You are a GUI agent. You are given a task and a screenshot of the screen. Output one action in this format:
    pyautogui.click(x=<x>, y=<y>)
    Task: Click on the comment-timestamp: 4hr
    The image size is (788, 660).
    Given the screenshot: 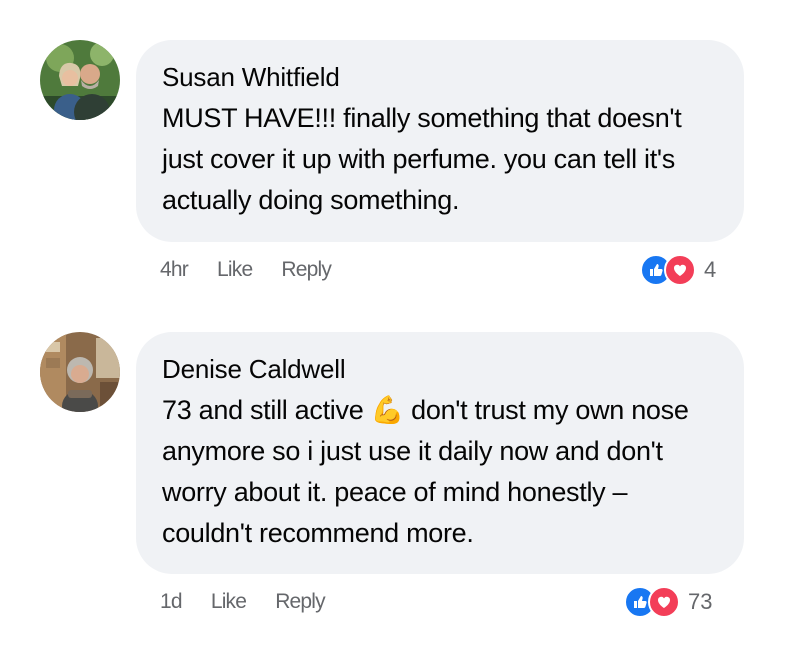 What is the action you would take?
    pyautogui.click(x=174, y=269)
    